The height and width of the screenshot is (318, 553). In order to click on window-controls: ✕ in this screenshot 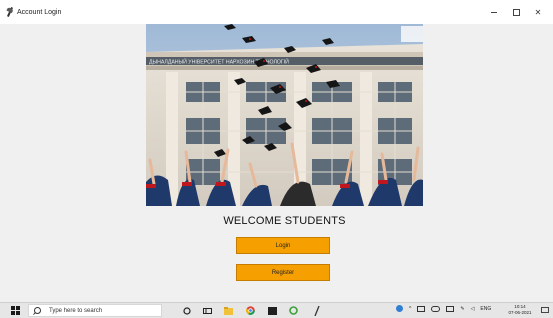, I will do `click(516, 12)`.